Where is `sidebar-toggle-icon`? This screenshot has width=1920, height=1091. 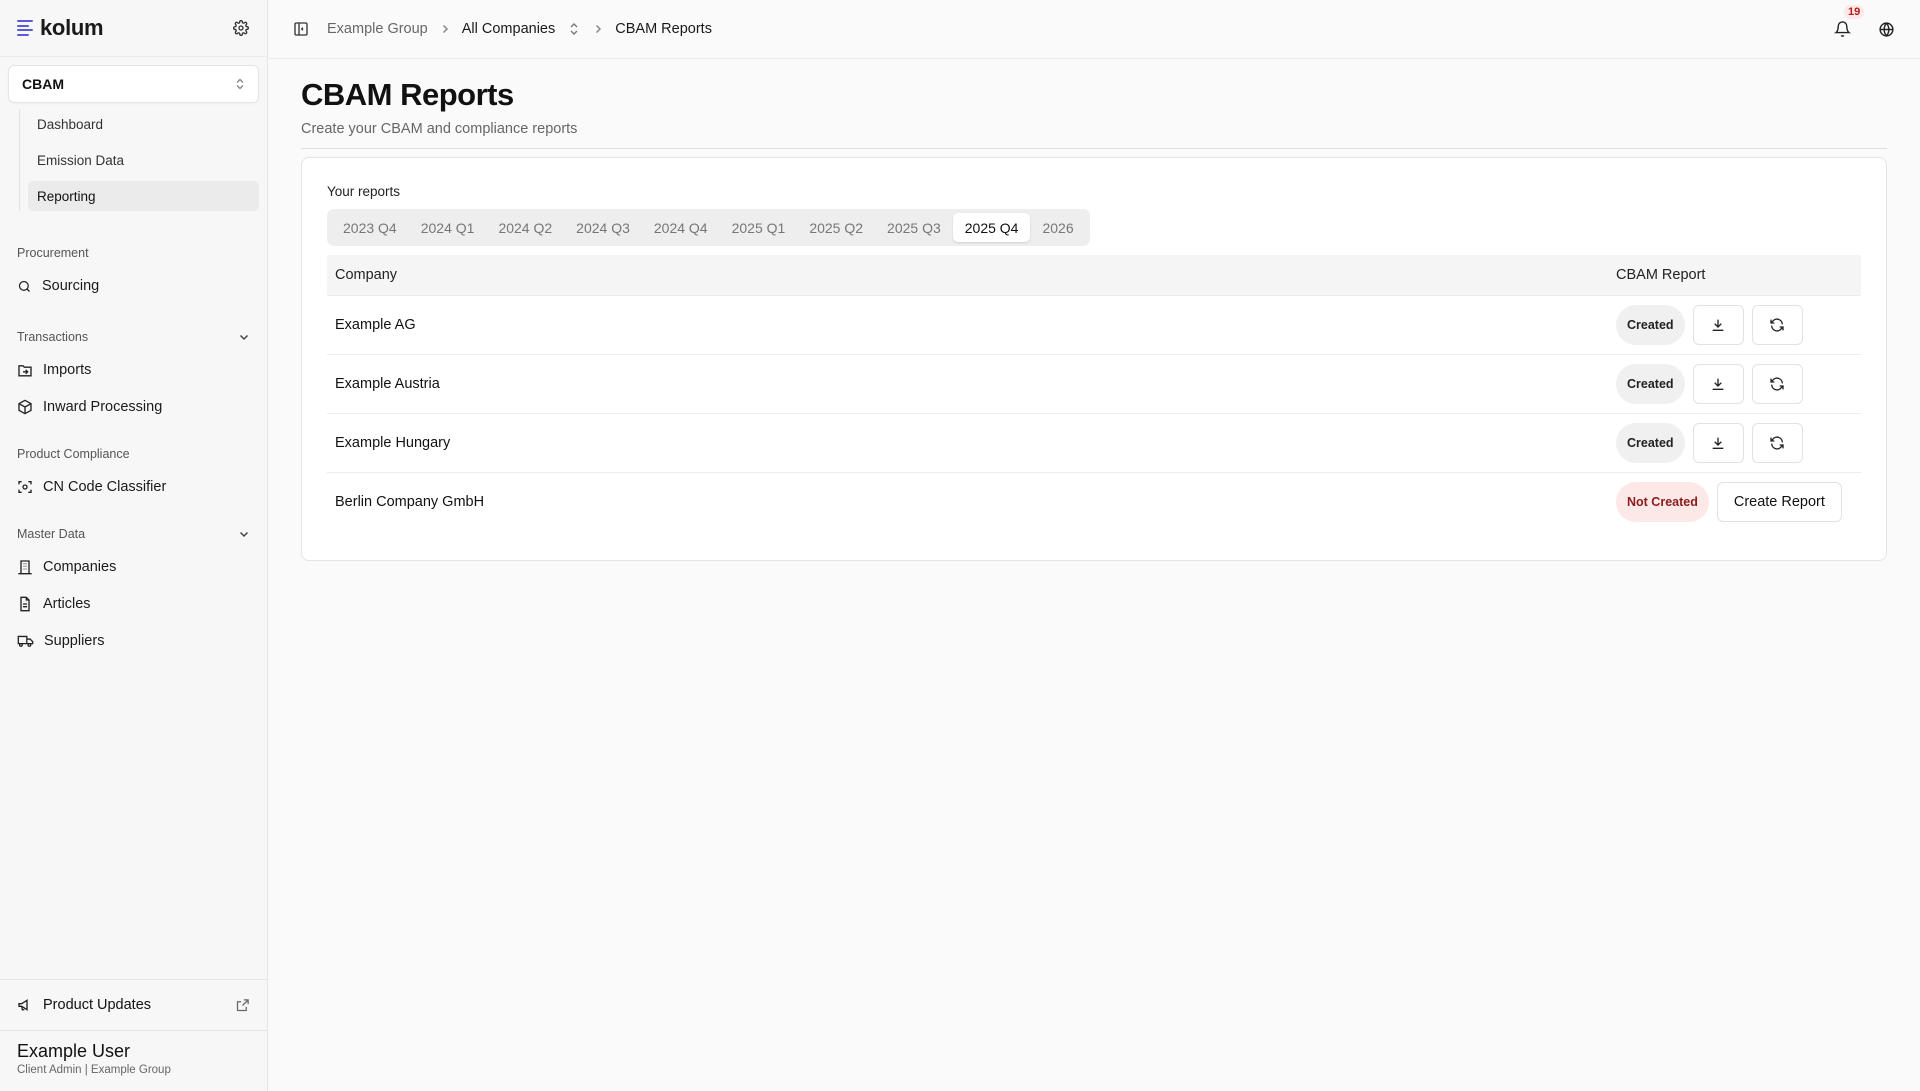
sidebar-toggle-icon is located at coordinates (301, 29).